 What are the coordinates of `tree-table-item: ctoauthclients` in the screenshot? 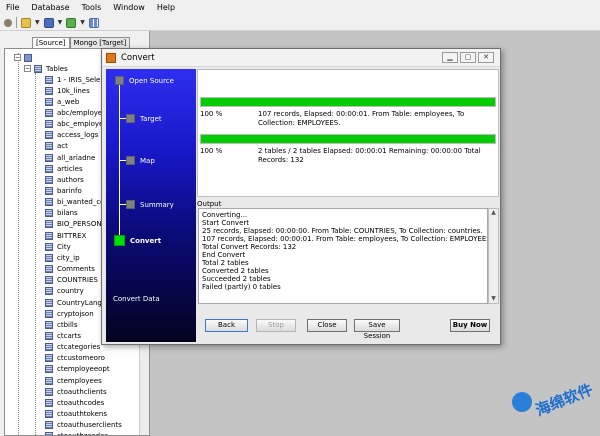 It's located at (76, 391).